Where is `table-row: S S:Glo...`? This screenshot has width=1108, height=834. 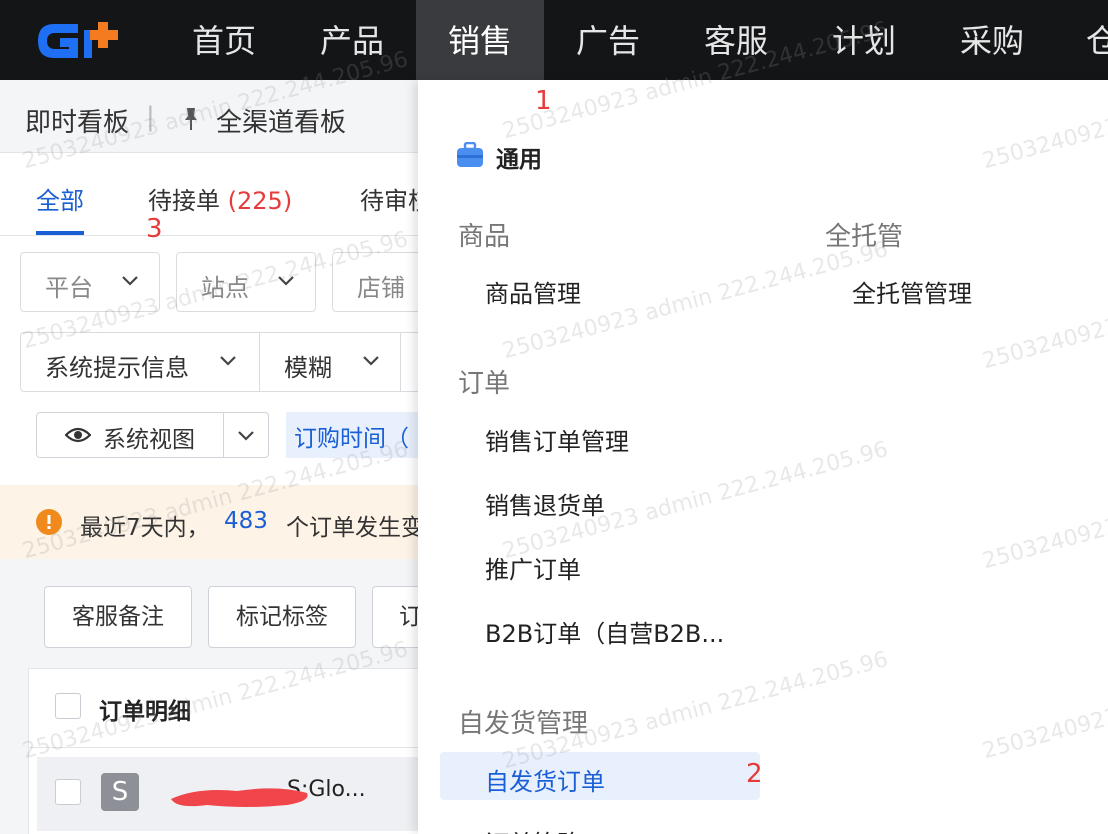 table-row: S S:Glo... is located at coordinates (227, 794).